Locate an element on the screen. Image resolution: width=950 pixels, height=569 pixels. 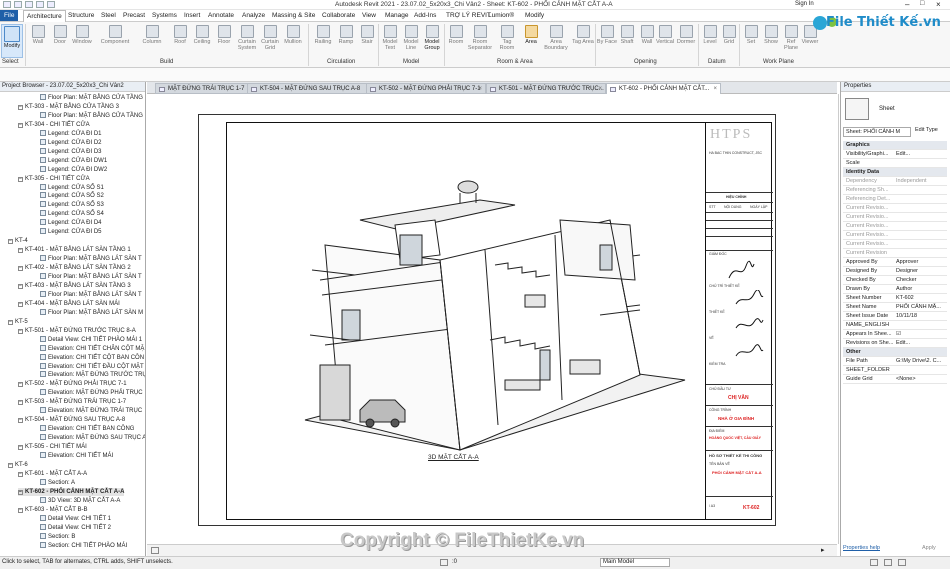
ceiling-button: Ceiling is located at coordinates (202, 41).